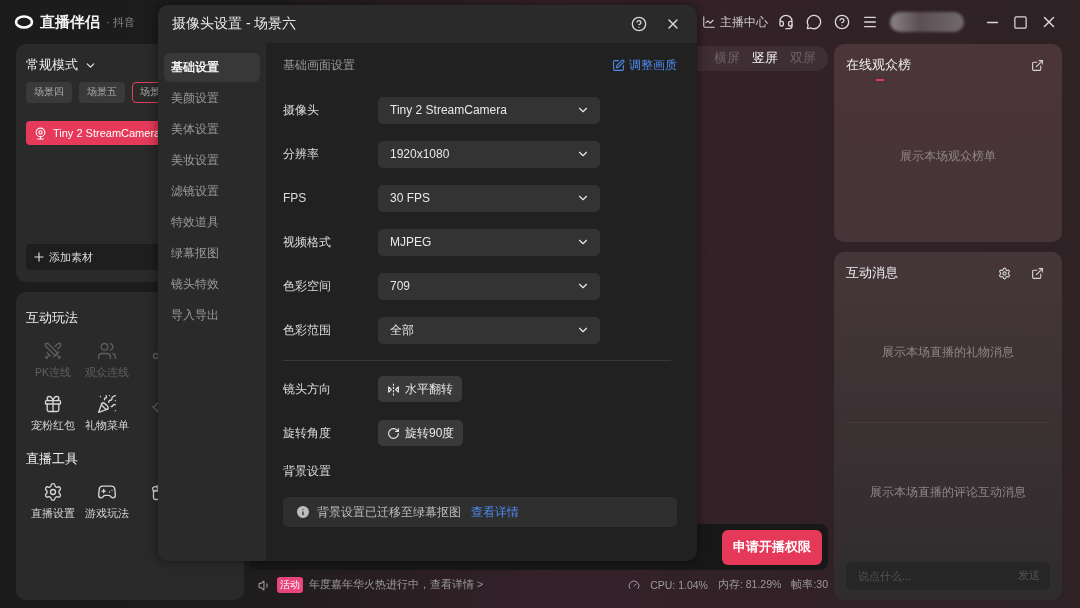 The image size is (1080, 608). I want to click on rotate-icon, so click(393, 433).